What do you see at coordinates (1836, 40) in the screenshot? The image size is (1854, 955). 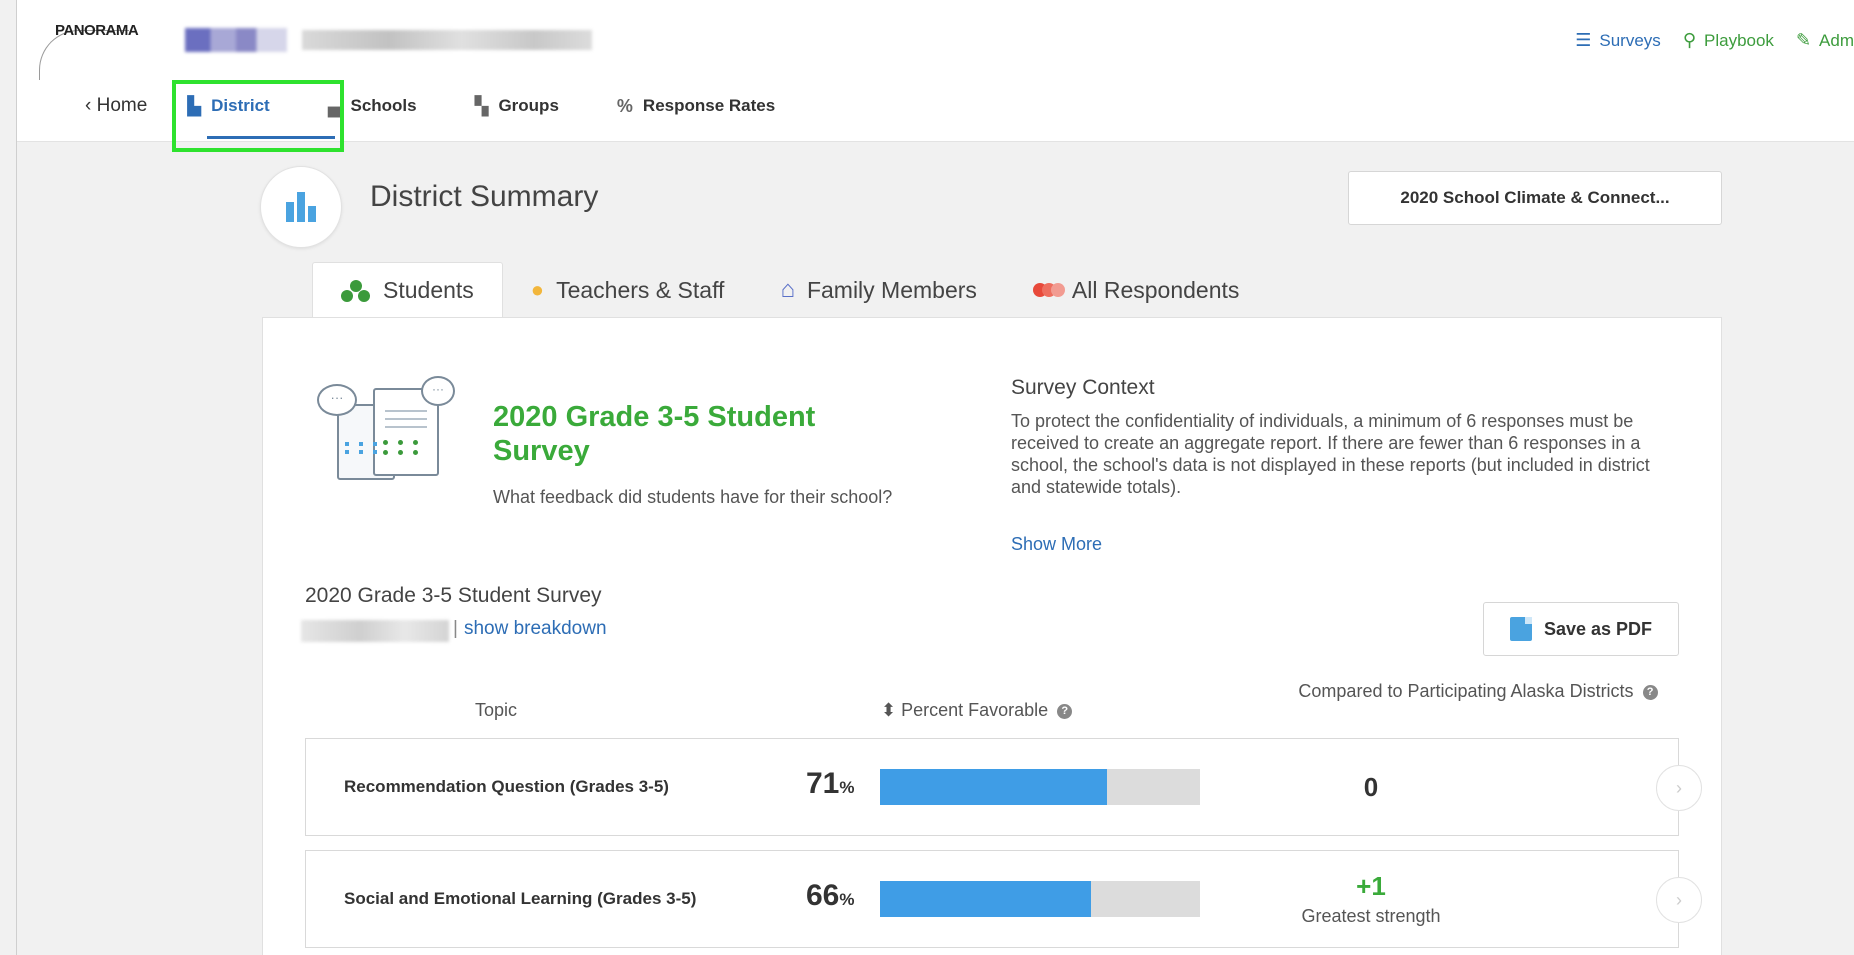 I see `admin-link-label: Adm` at bounding box center [1836, 40].